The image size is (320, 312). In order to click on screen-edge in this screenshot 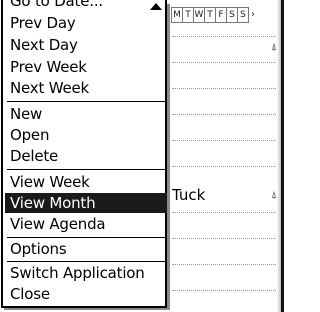, I will do `click(282, 156)`.